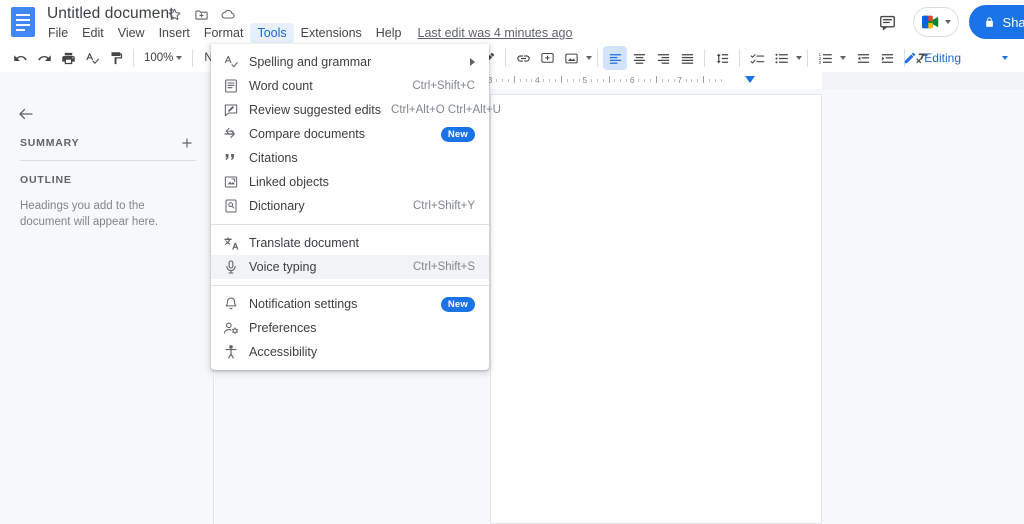 The image size is (1024, 524). Describe the element at coordinates (283, 328) in the screenshot. I see `menu-item-label: Preferences` at that location.